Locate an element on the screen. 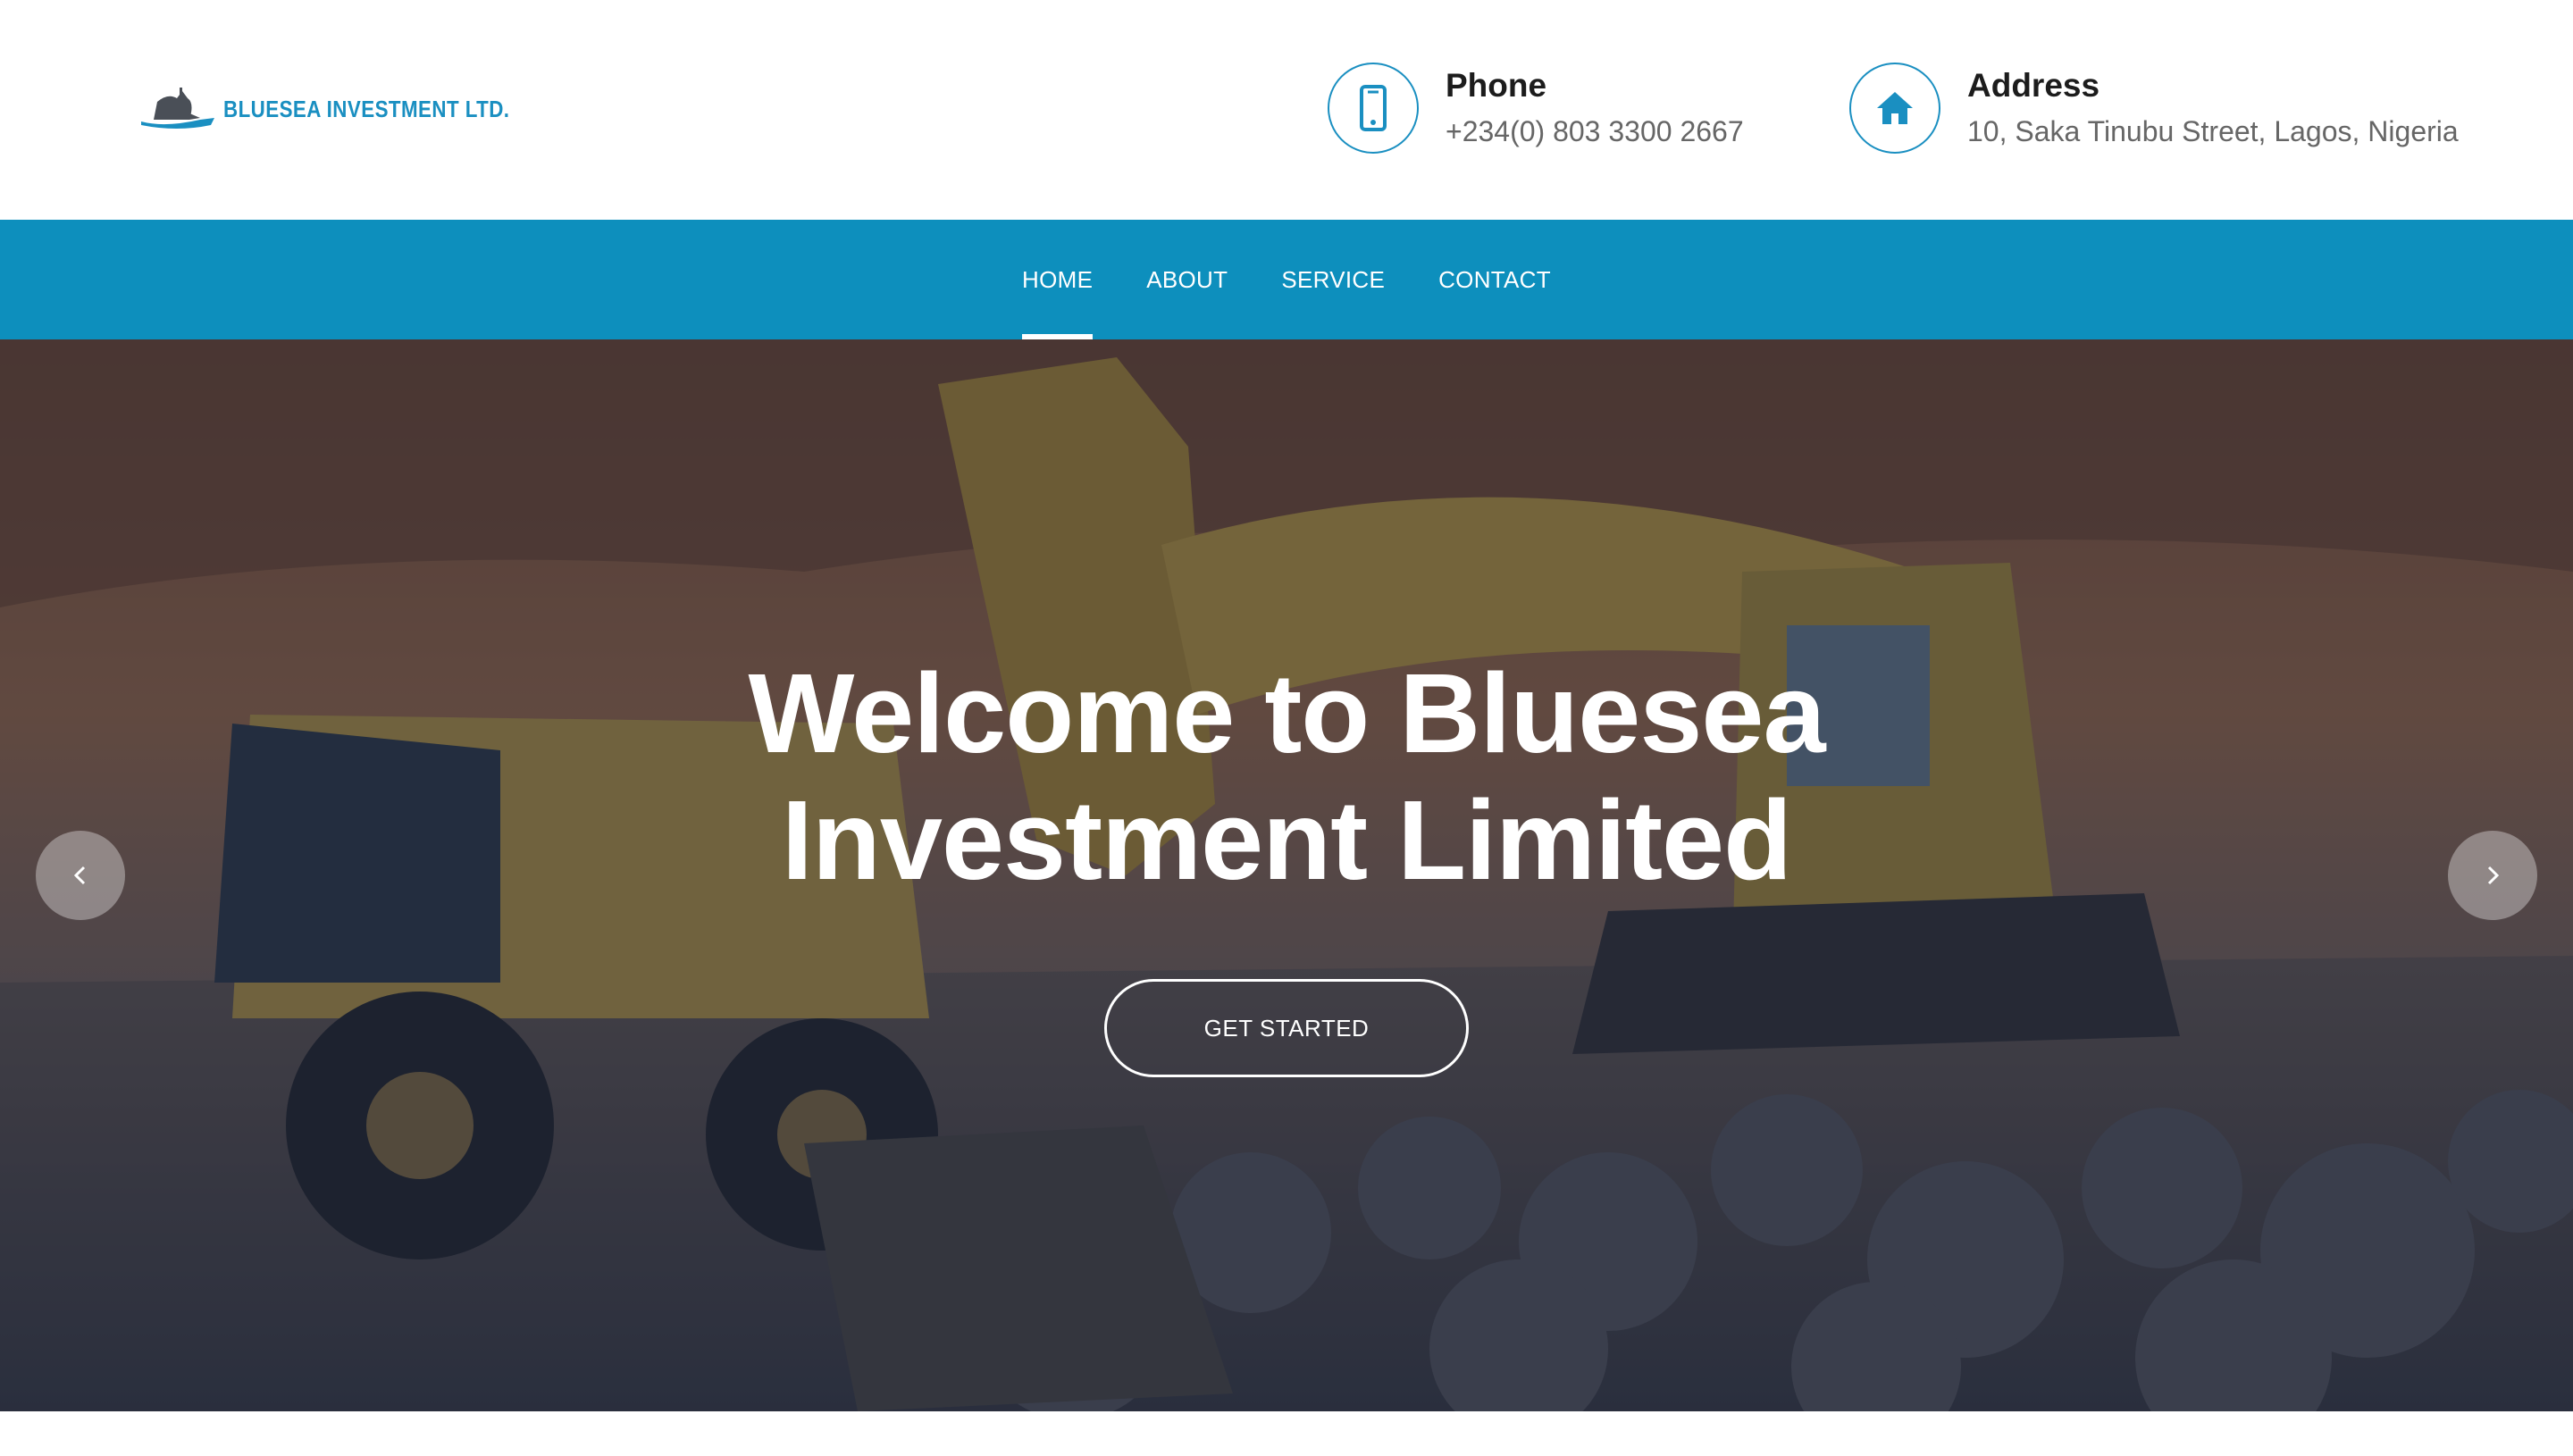  phone-title: Phone is located at coordinates (1496, 86).